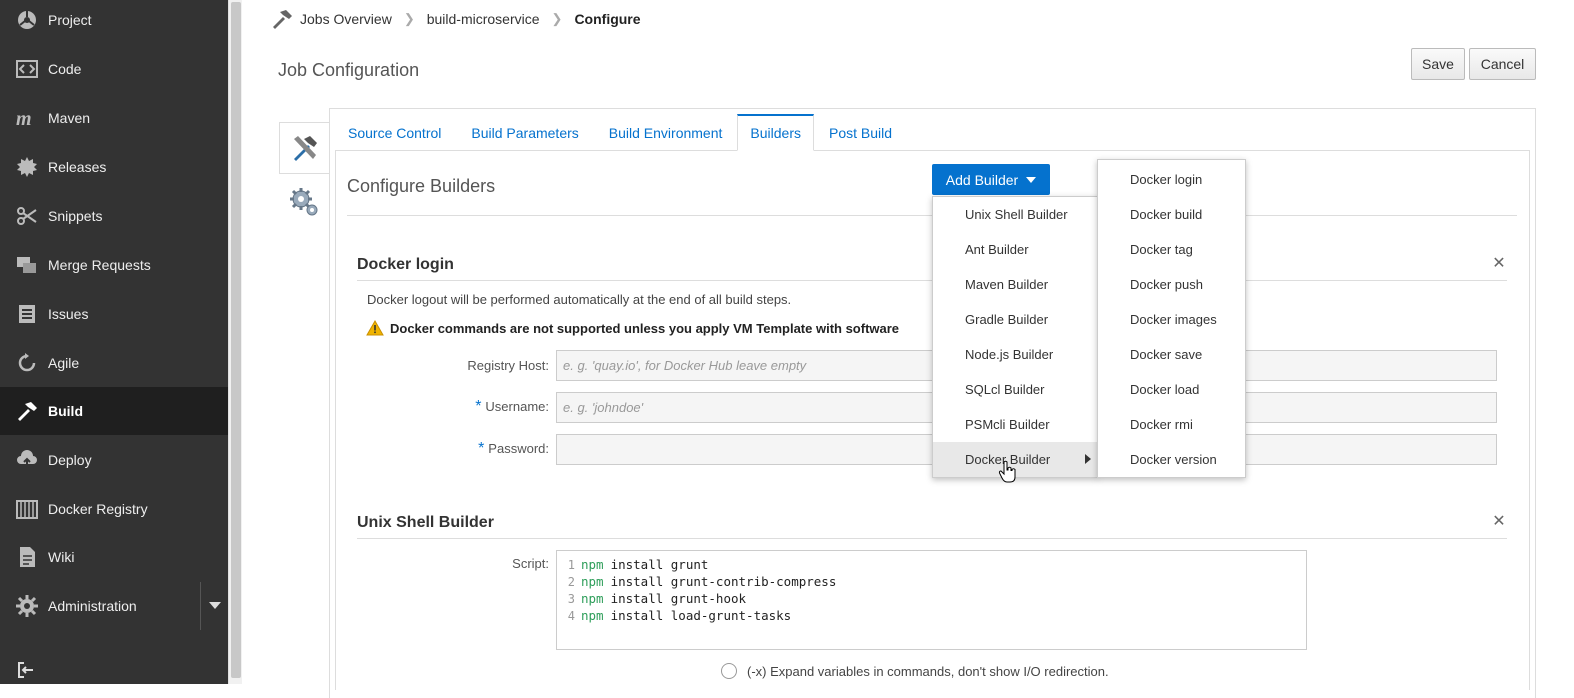 Image resolution: width=1574 pixels, height=698 pixels. I want to click on vertical-tab-configure, so click(304, 148).